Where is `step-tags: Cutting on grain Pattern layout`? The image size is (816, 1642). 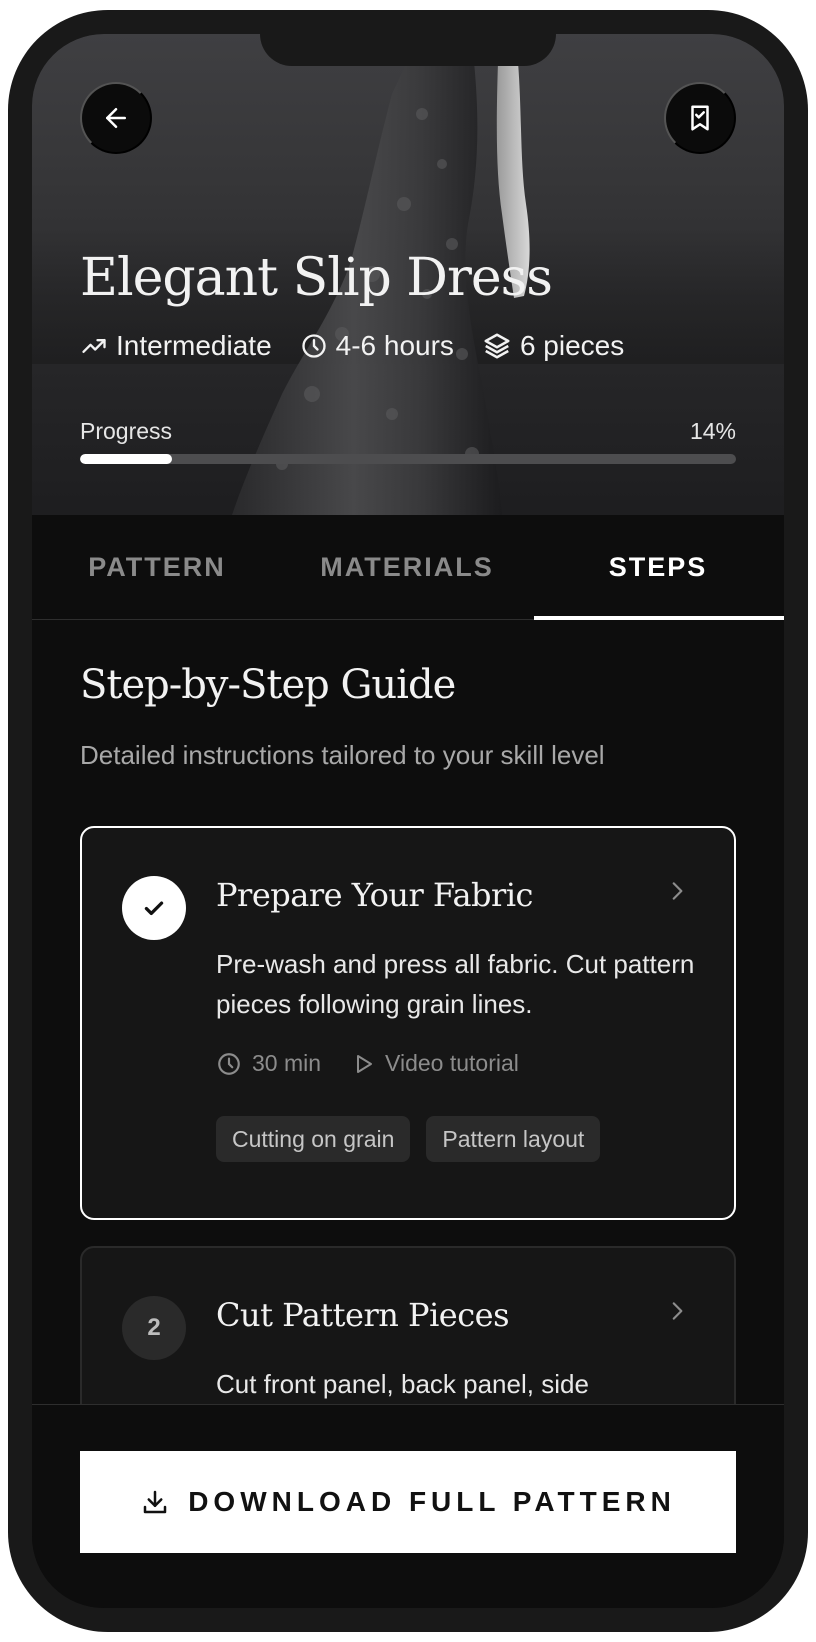
step-tags: Cutting on grain Pattern layout is located at coordinates (416, 1139).